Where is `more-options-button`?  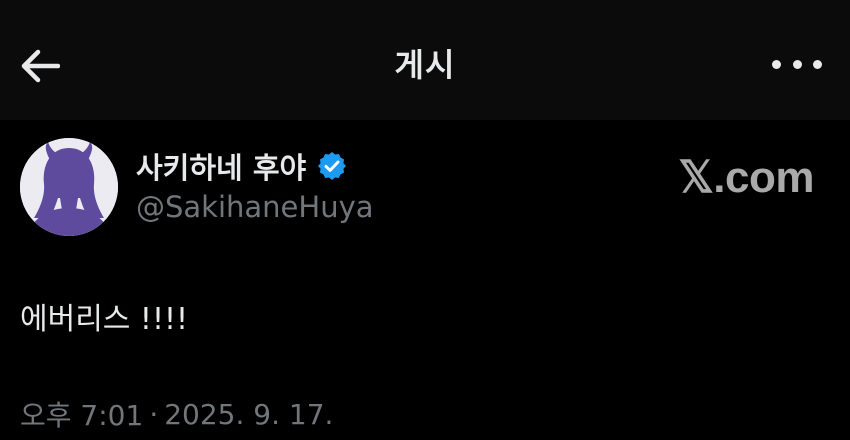
more-options-button is located at coordinates (797, 64).